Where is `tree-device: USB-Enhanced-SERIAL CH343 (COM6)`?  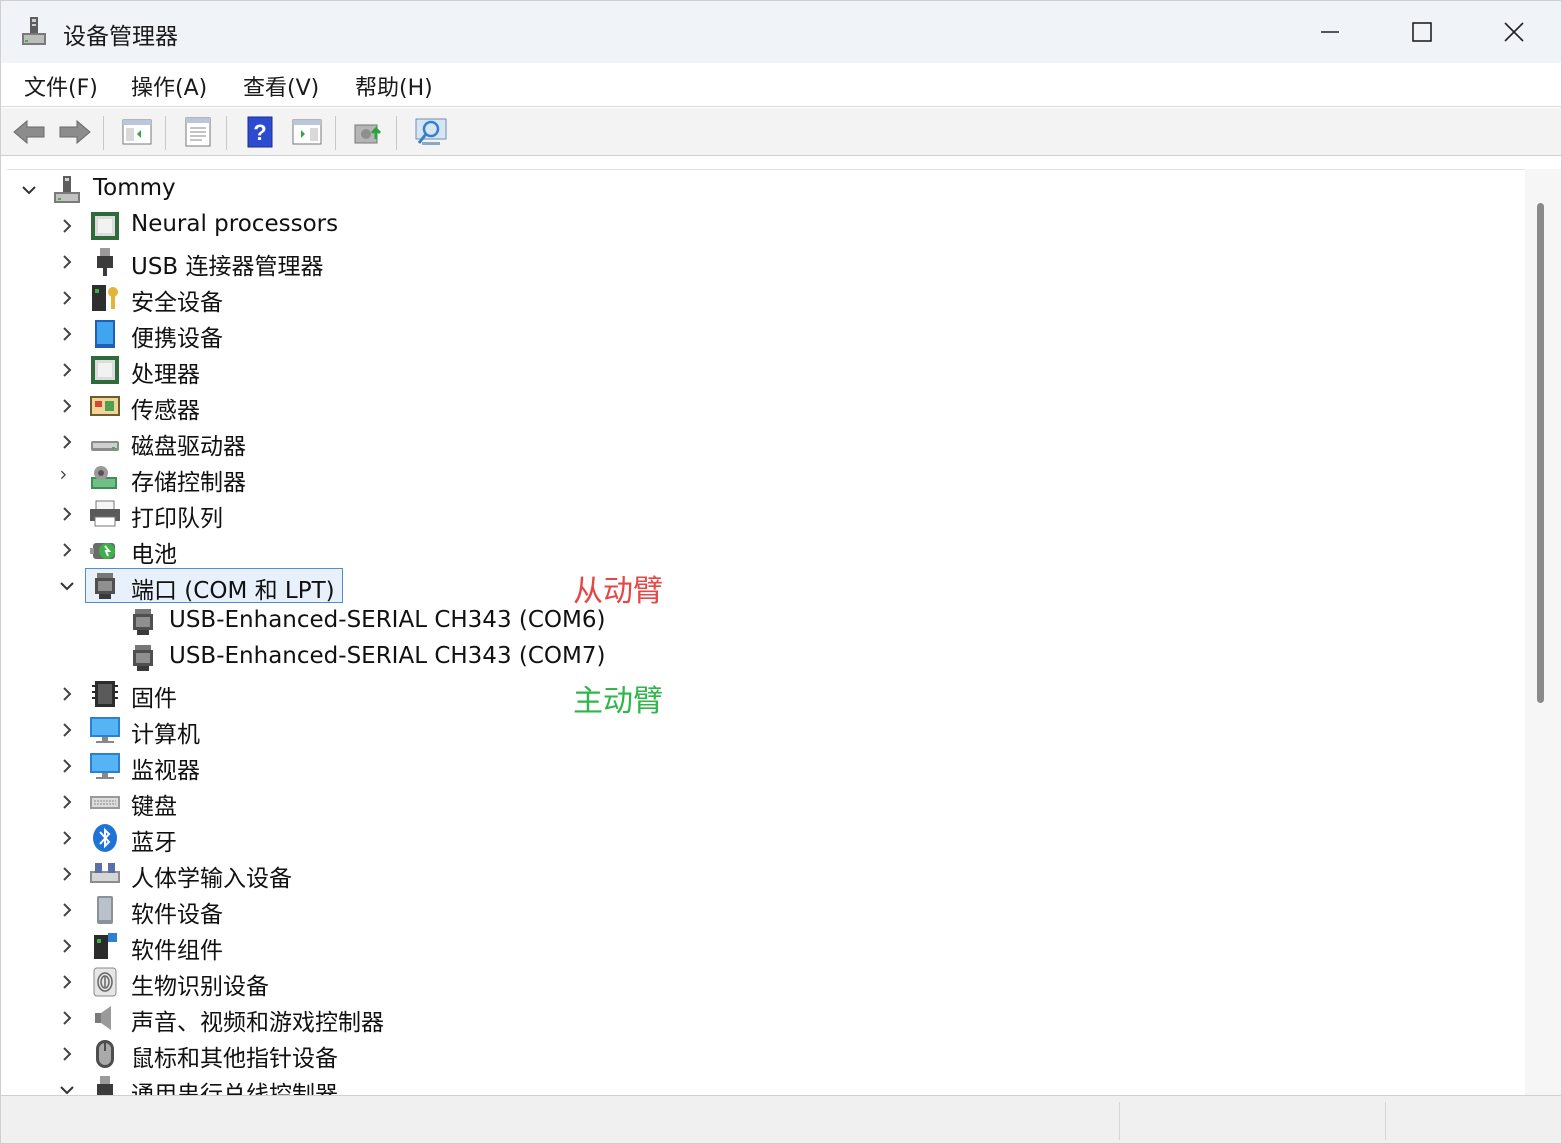
tree-device: USB-Enhanced-SERIAL CH343 (COM6) is located at coordinates (757, 622).